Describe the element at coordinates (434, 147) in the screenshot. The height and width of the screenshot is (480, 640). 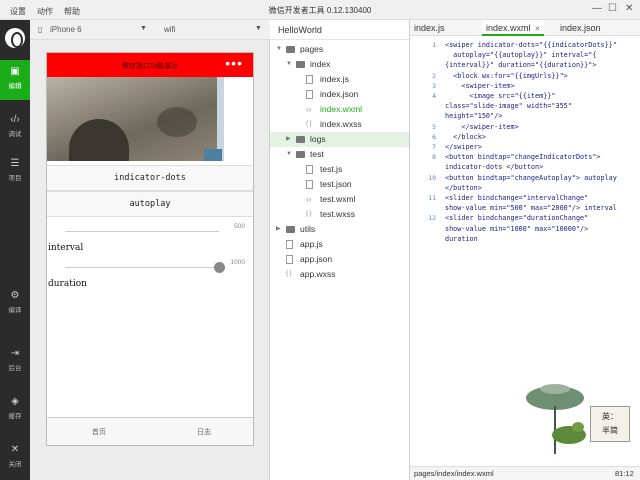
I see `line-number: 7` at that location.